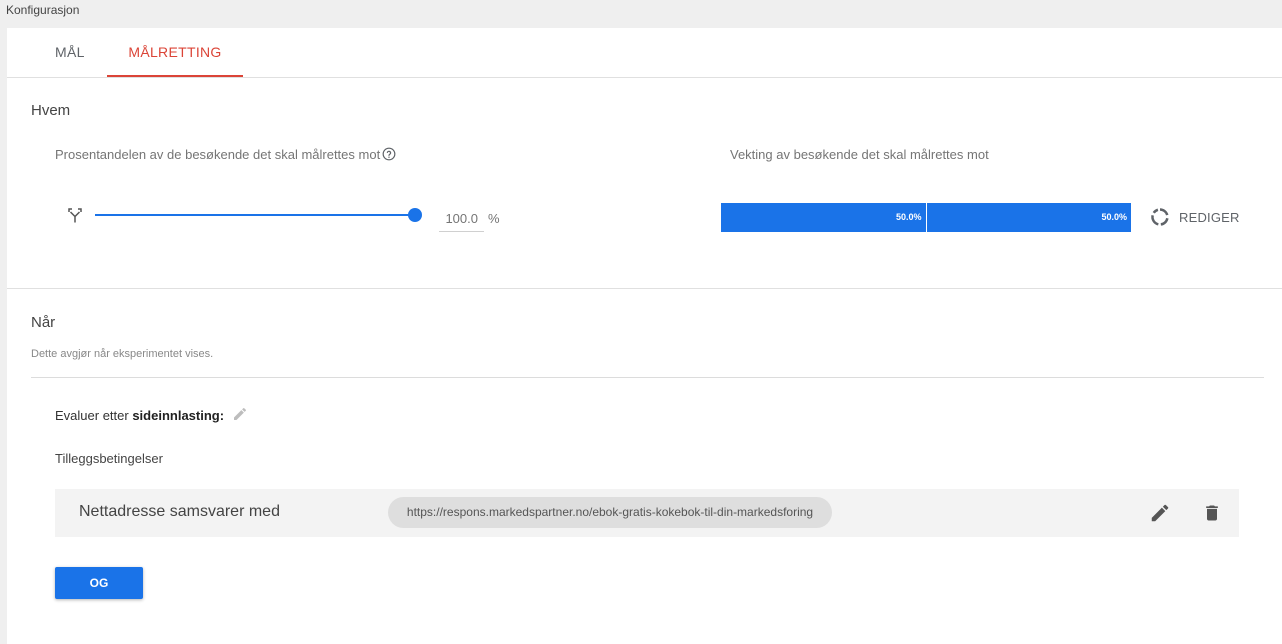 Image resolution: width=1282 pixels, height=644 pixels. I want to click on evaluate-value: sideinnlasting:, so click(178, 415).